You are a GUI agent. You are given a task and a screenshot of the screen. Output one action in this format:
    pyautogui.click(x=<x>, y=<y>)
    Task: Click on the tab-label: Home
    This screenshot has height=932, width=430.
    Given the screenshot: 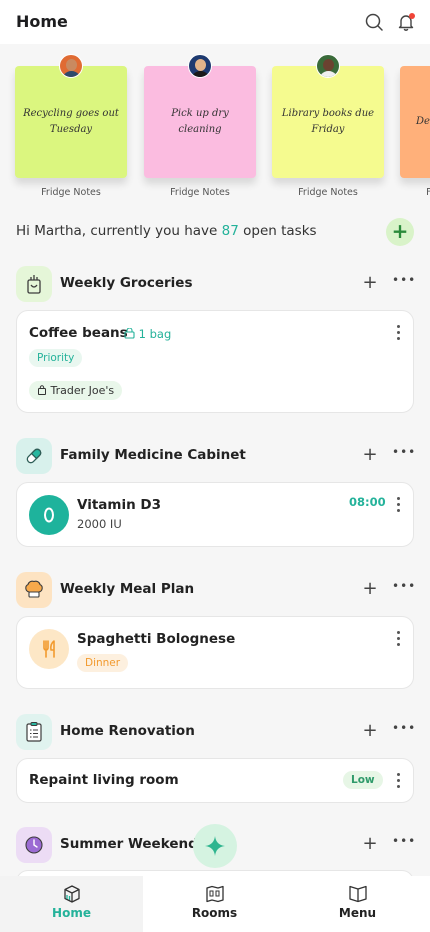 What is the action you would take?
    pyautogui.click(x=71, y=913)
    